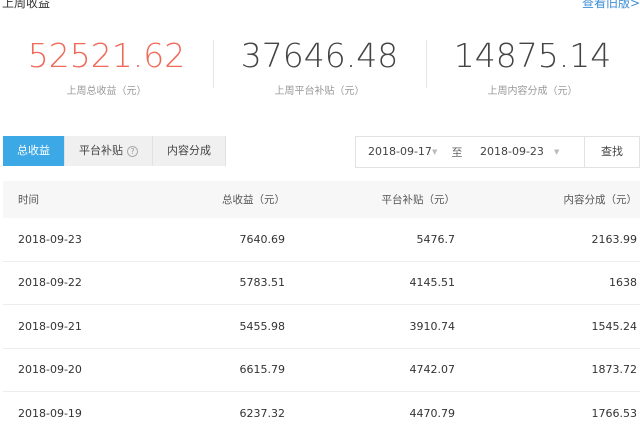 This screenshot has height=424, width=640. I want to click on end-date-value: 2018-09-23, so click(512, 151).